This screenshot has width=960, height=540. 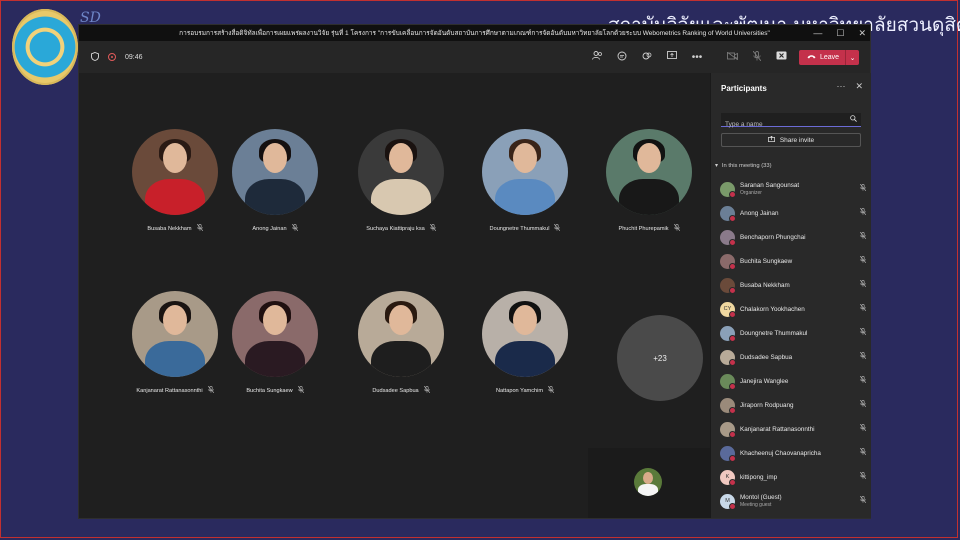 I want to click on leave-label: Leave, so click(x=830, y=57).